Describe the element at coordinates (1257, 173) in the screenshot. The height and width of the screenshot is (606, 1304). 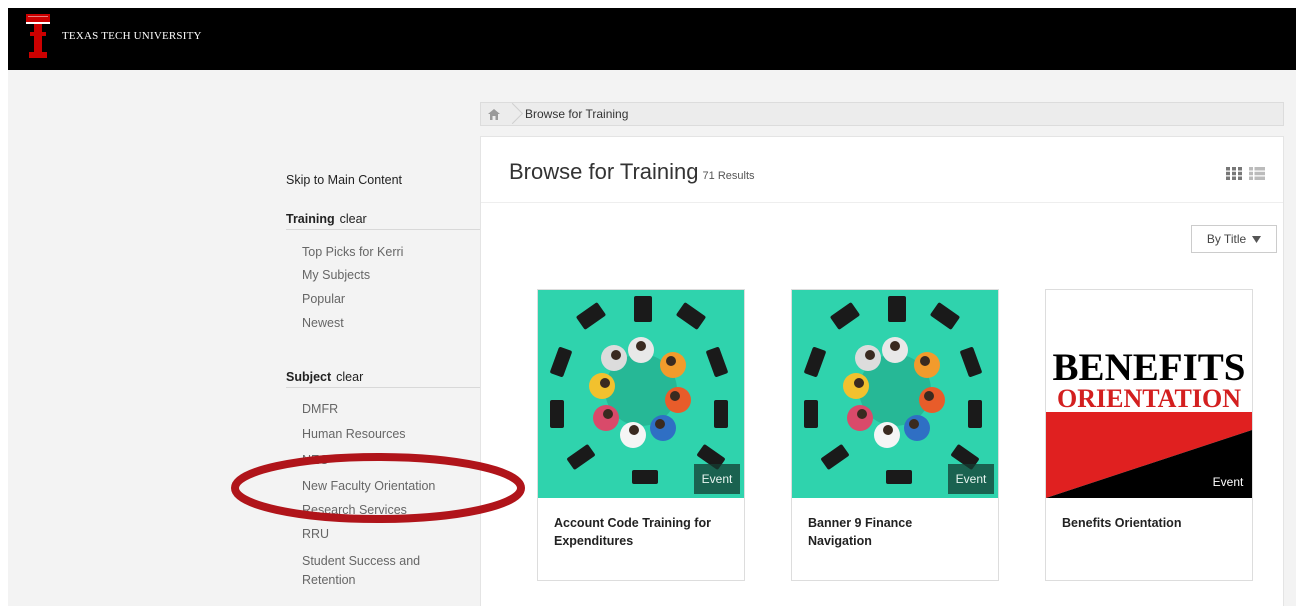
I see `list-view-icon` at that location.